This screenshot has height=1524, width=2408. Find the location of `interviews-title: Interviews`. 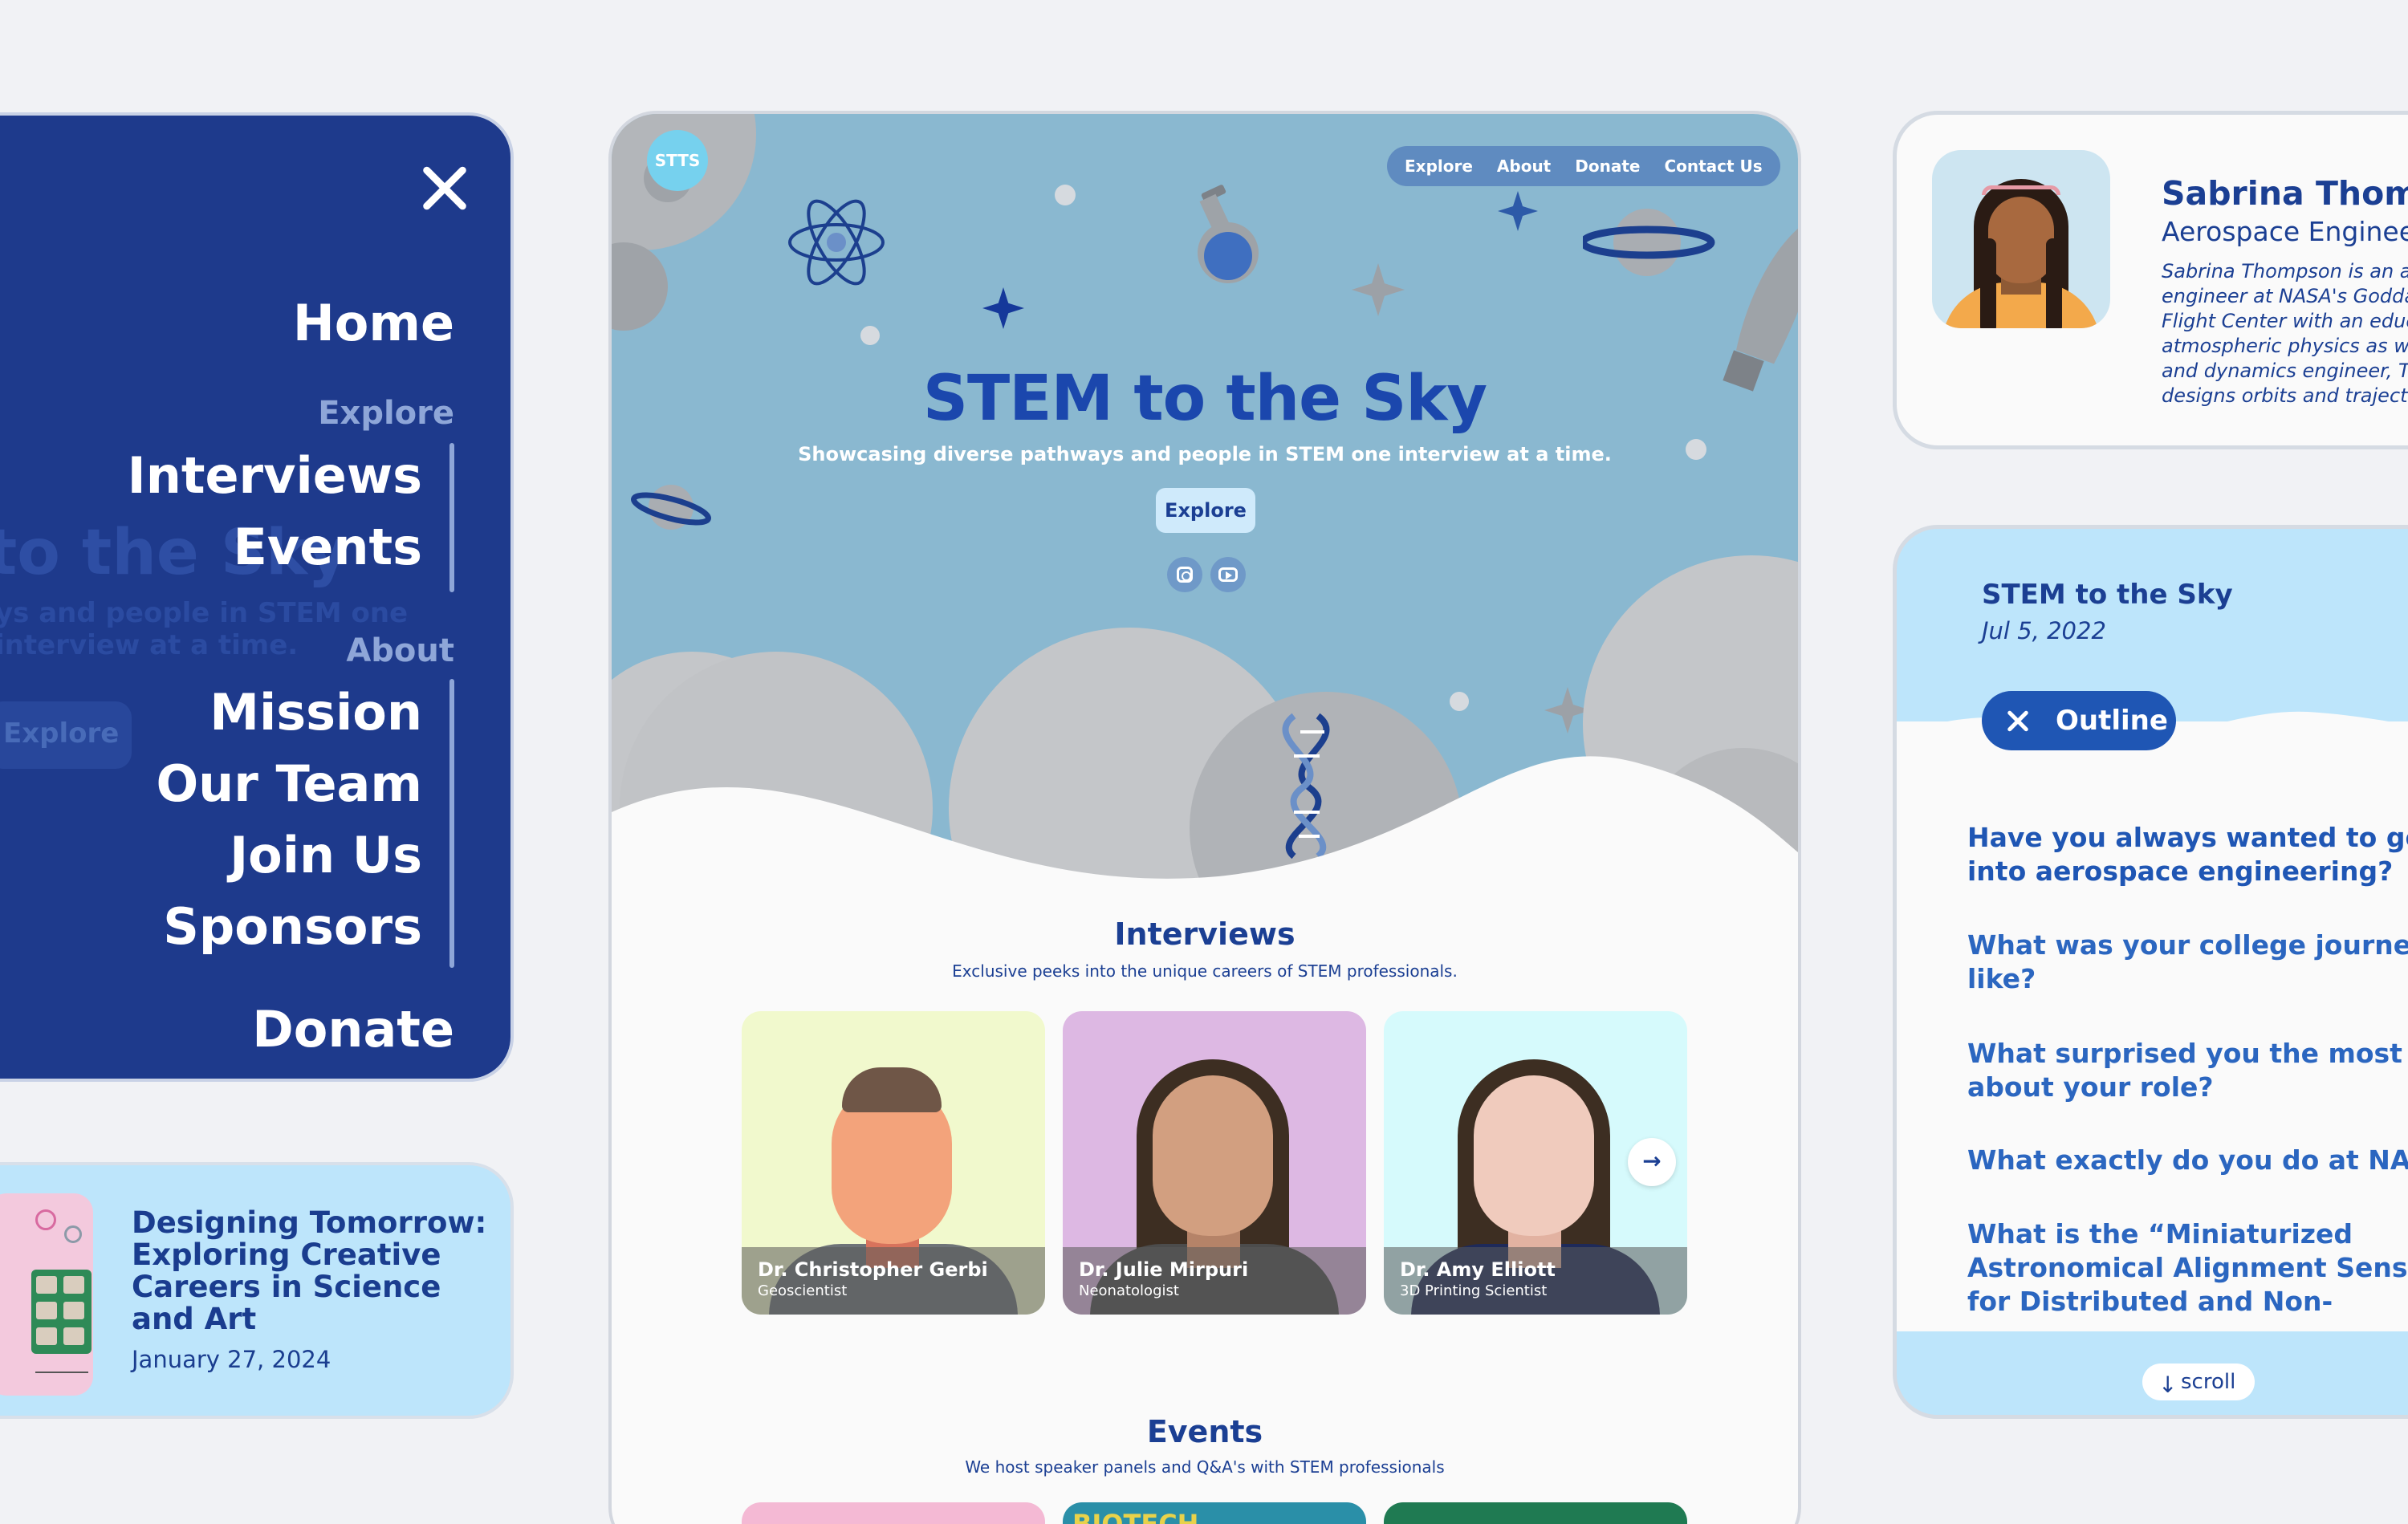

interviews-title: Interviews is located at coordinates (1205, 934).